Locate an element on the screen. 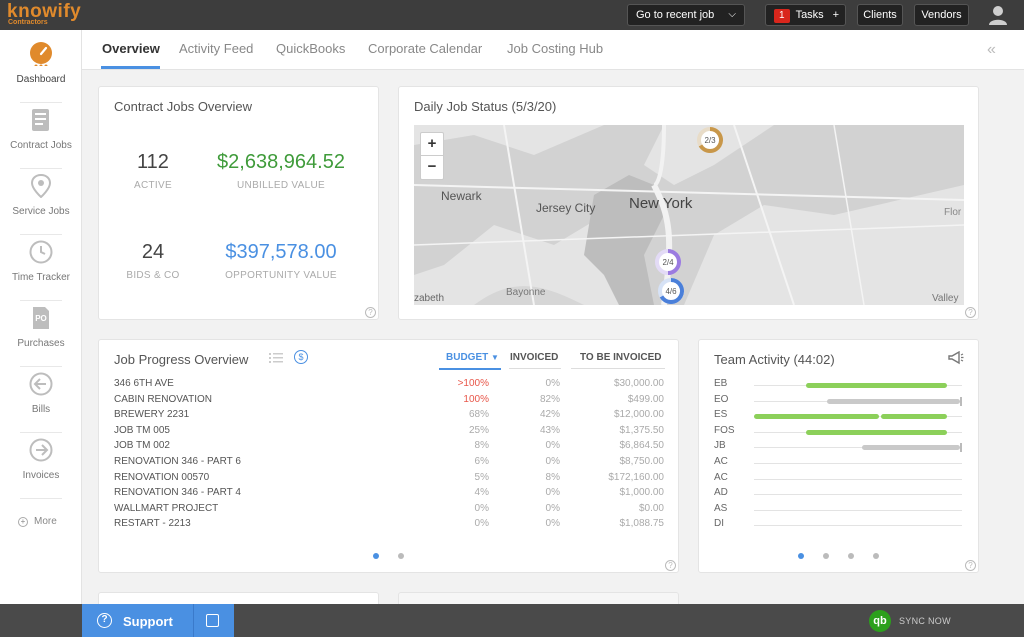  job-to-be-invoiced: $8,750.00 is located at coordinates (642, 461).